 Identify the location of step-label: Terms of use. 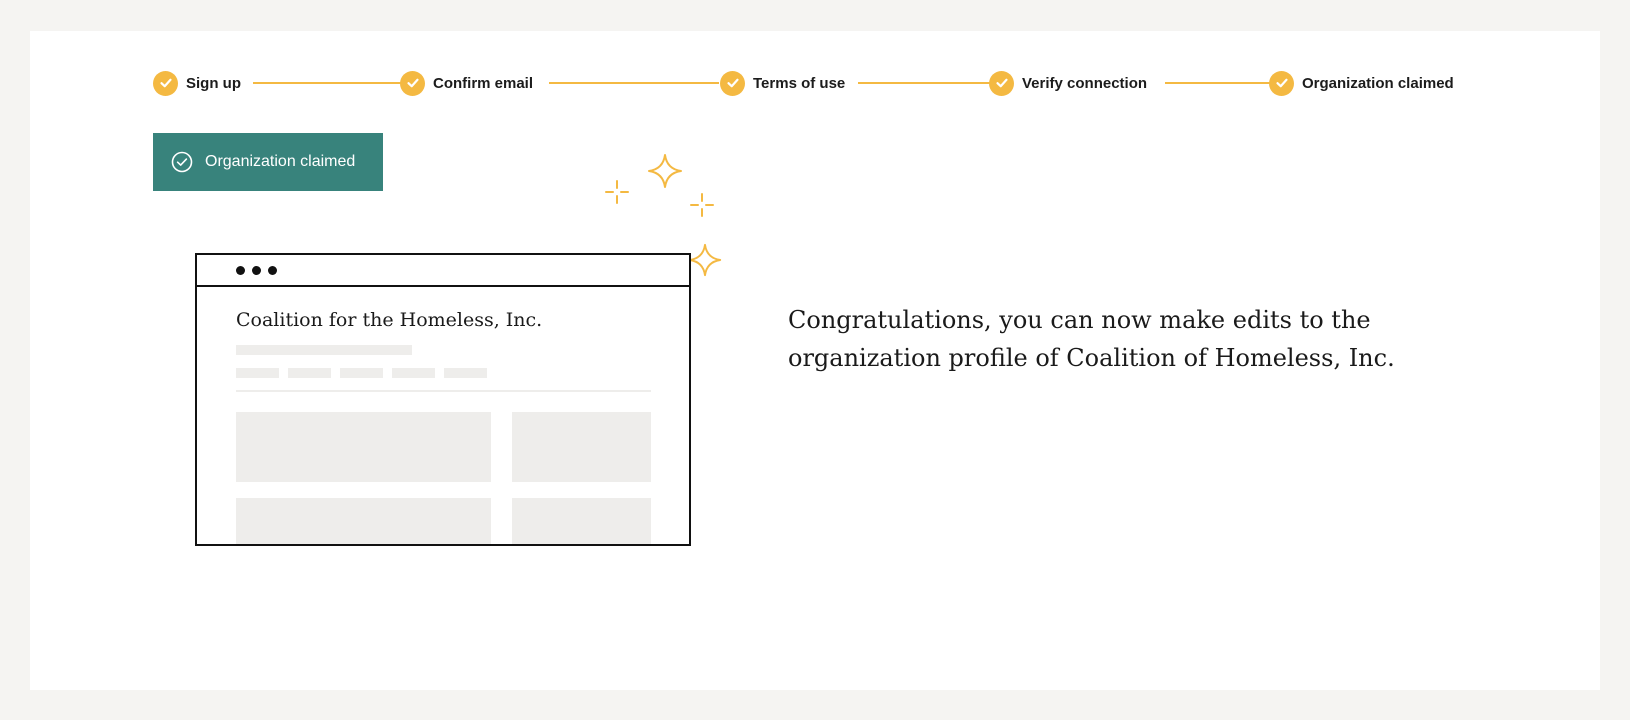
(799, 83).